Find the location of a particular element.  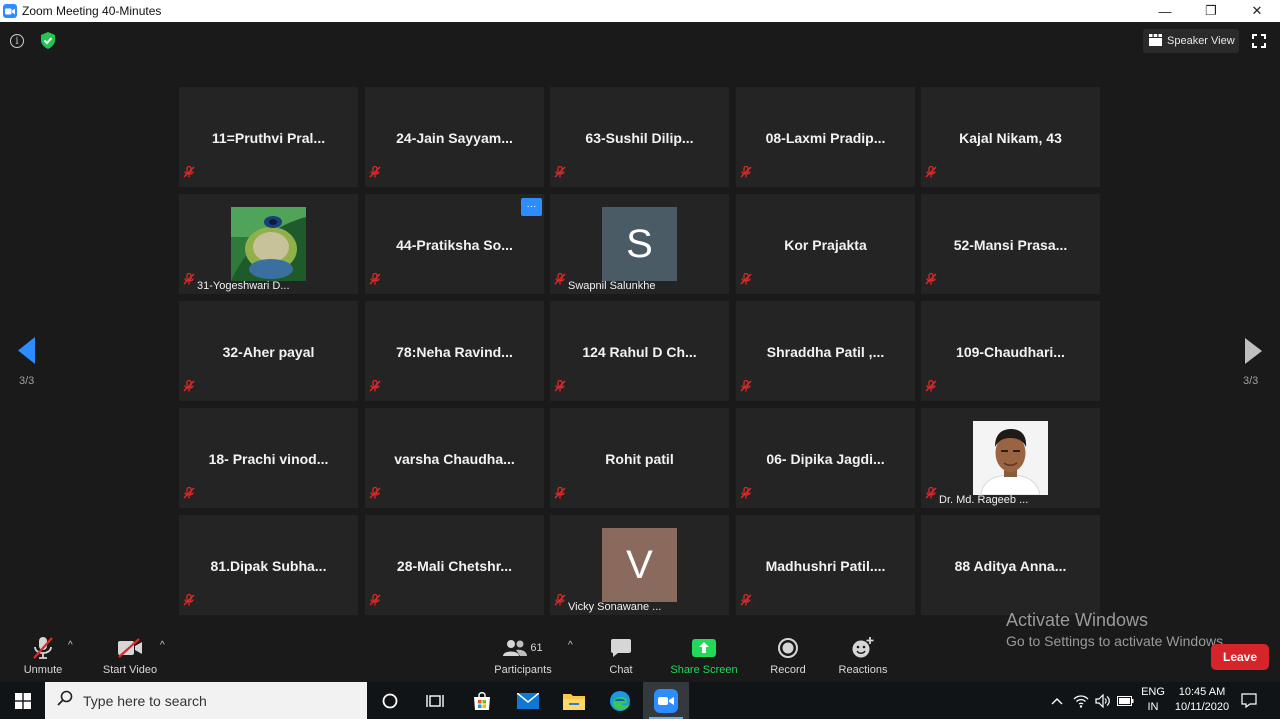

window-title: Zoom Meeting 40-Minutes is located at coordinates (92, 11).